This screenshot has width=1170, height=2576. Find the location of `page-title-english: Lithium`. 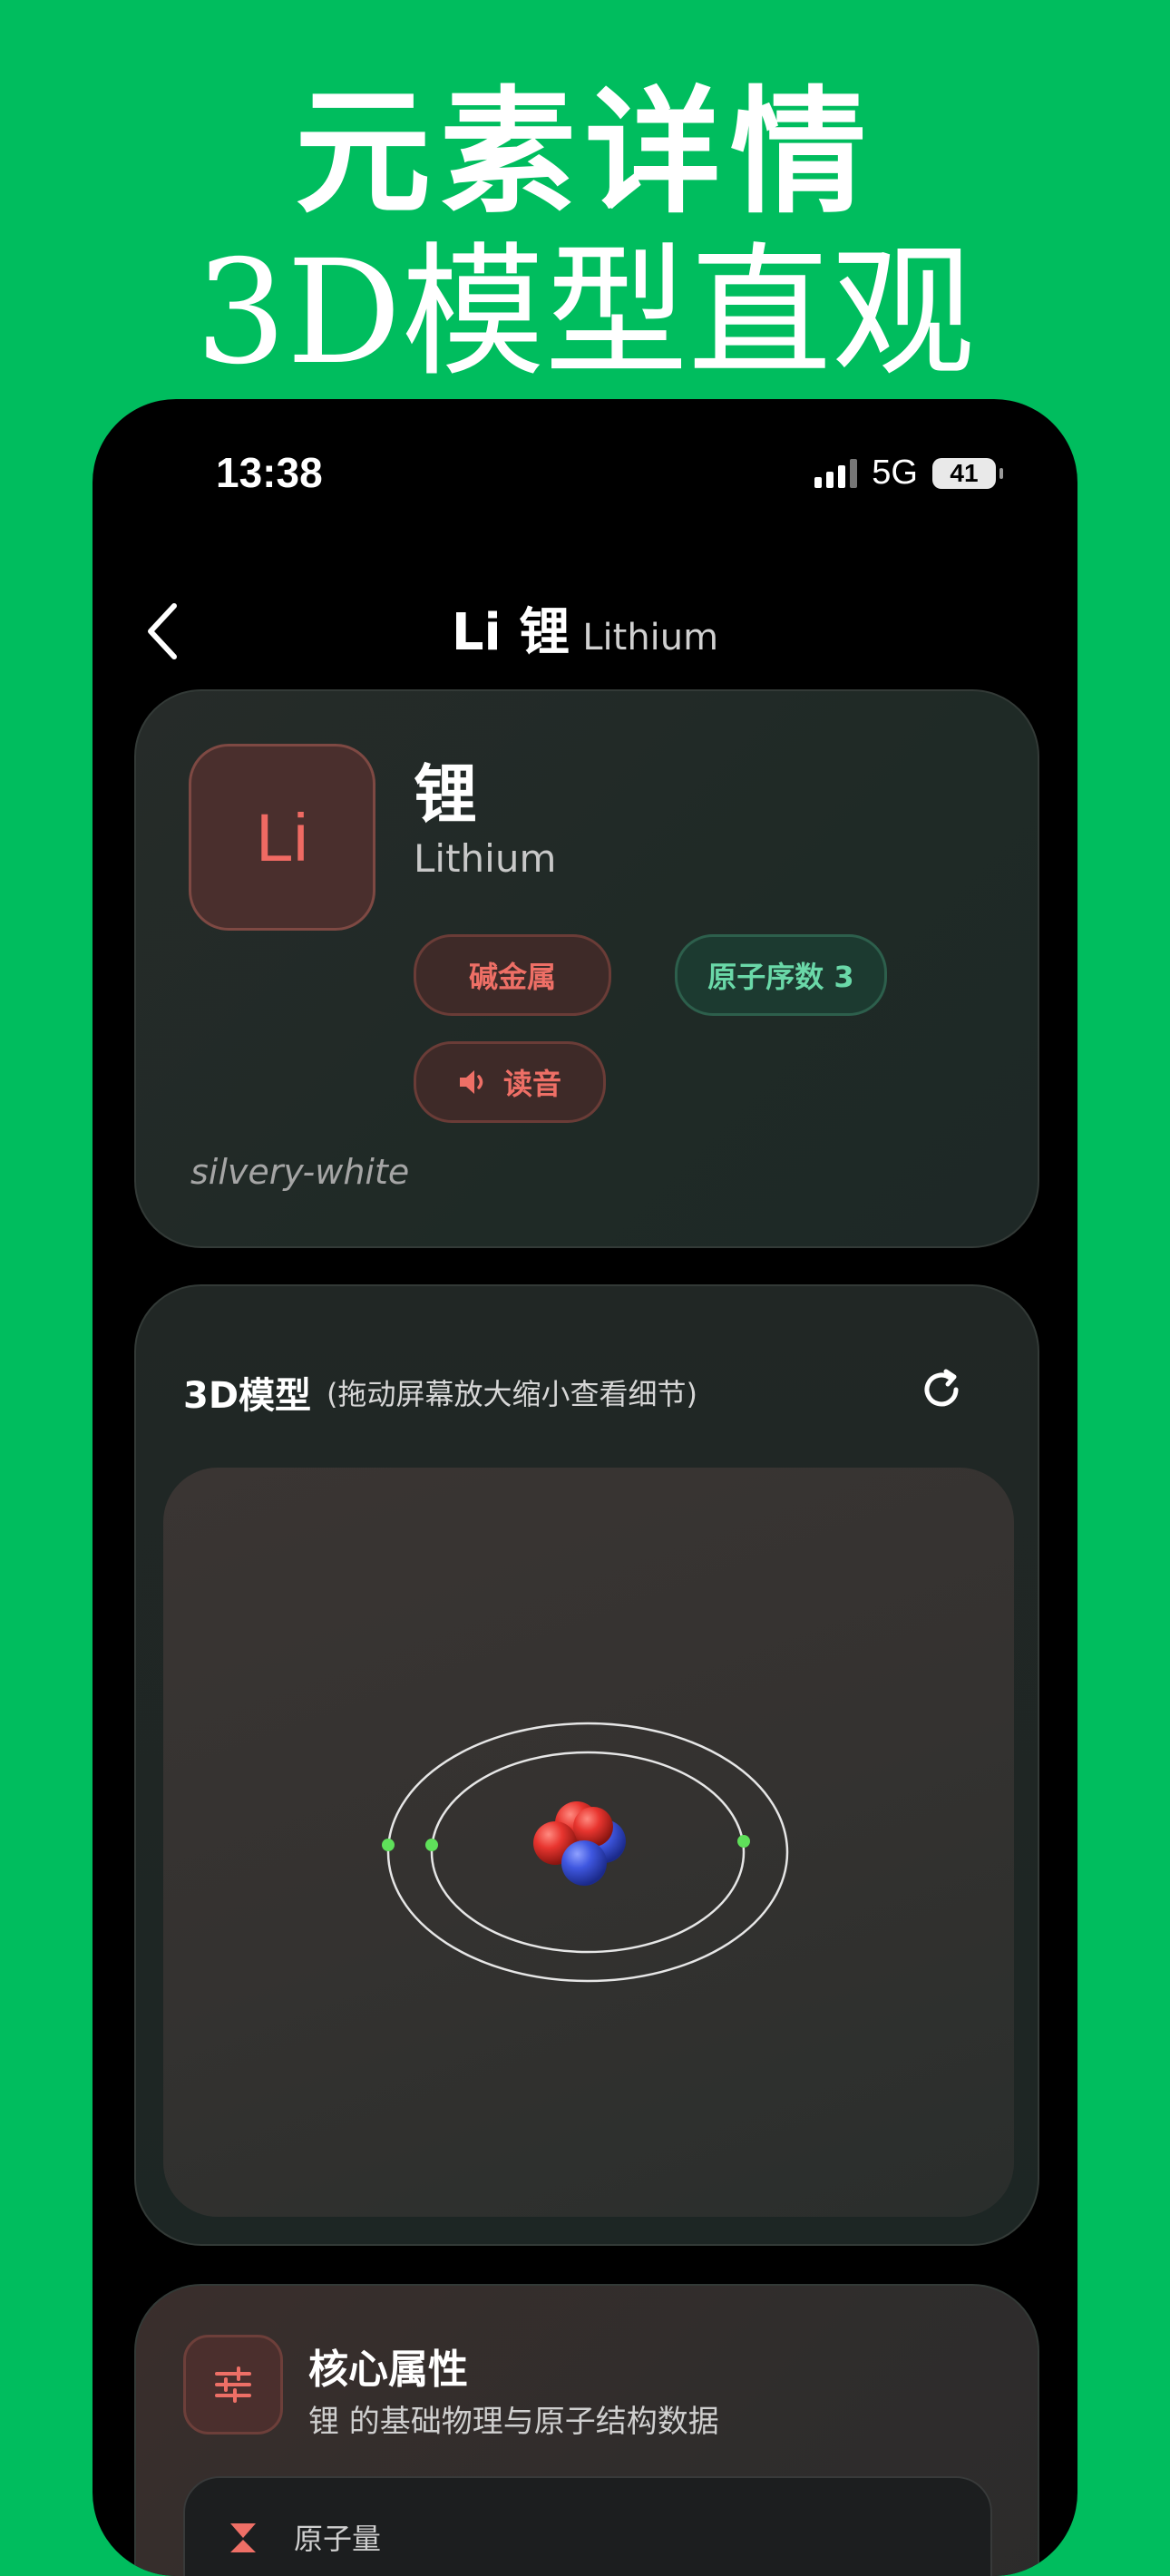

page-title-english: Lithium is located at coordinates (650, 638).